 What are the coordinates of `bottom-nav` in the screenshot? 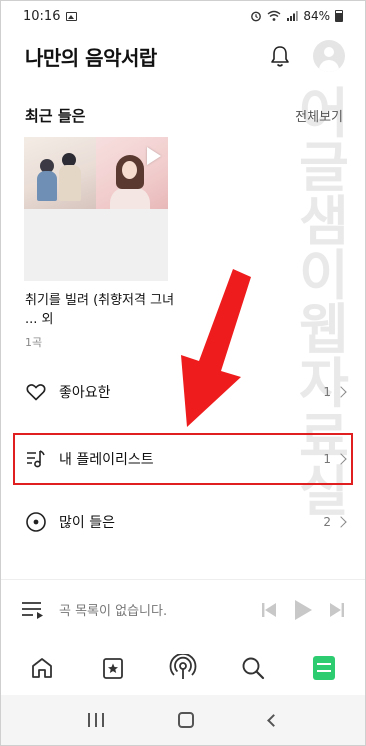 It's located at (183, 668).